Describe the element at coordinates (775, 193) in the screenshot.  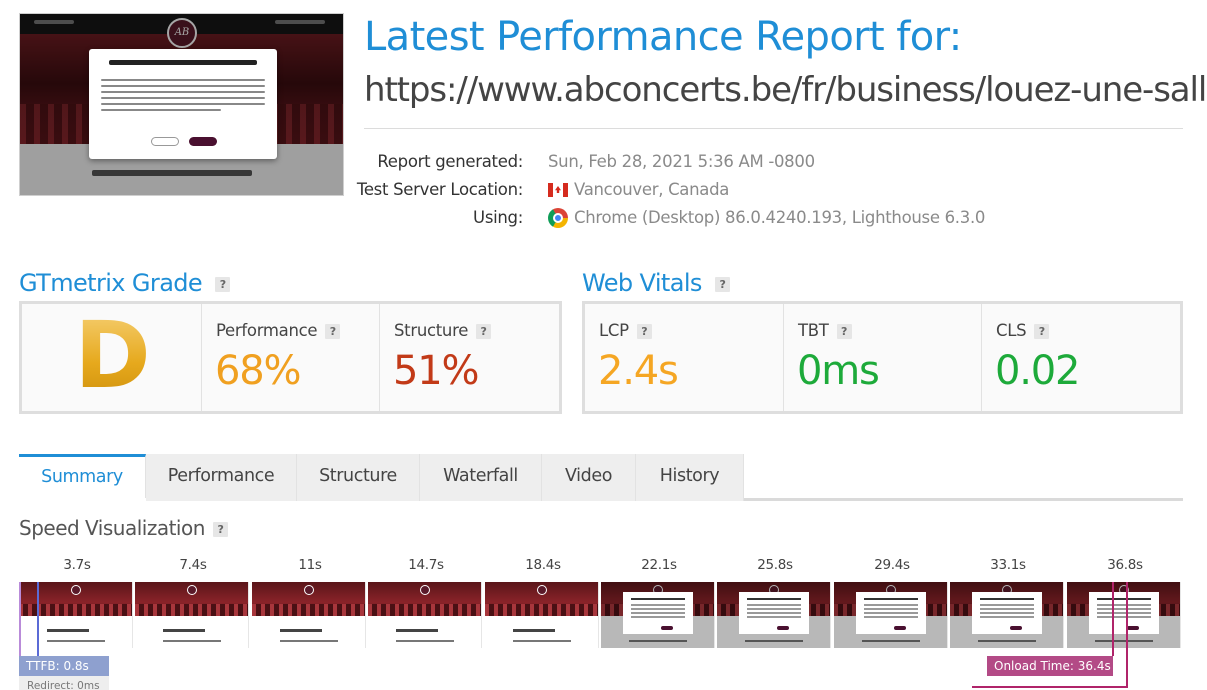
I see `meta-test-location: Test Server Location: Vancouver, Canada` at that location.